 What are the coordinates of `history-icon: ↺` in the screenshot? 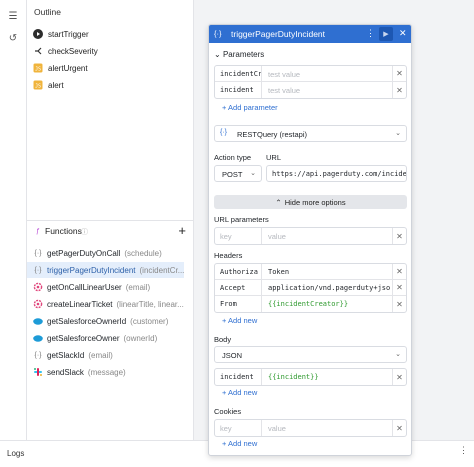 It's located at (13, 38).